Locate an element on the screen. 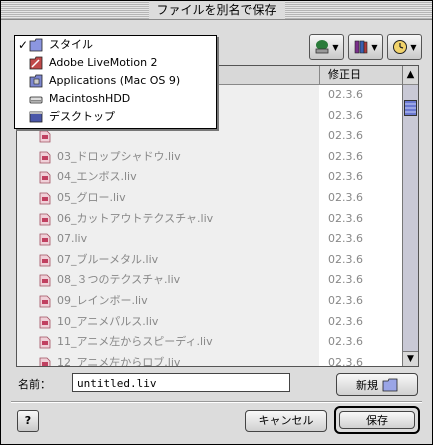  list-item: 12_アニメ左からロブ.liv 02.3.6 is located at coordinates (209, 359).